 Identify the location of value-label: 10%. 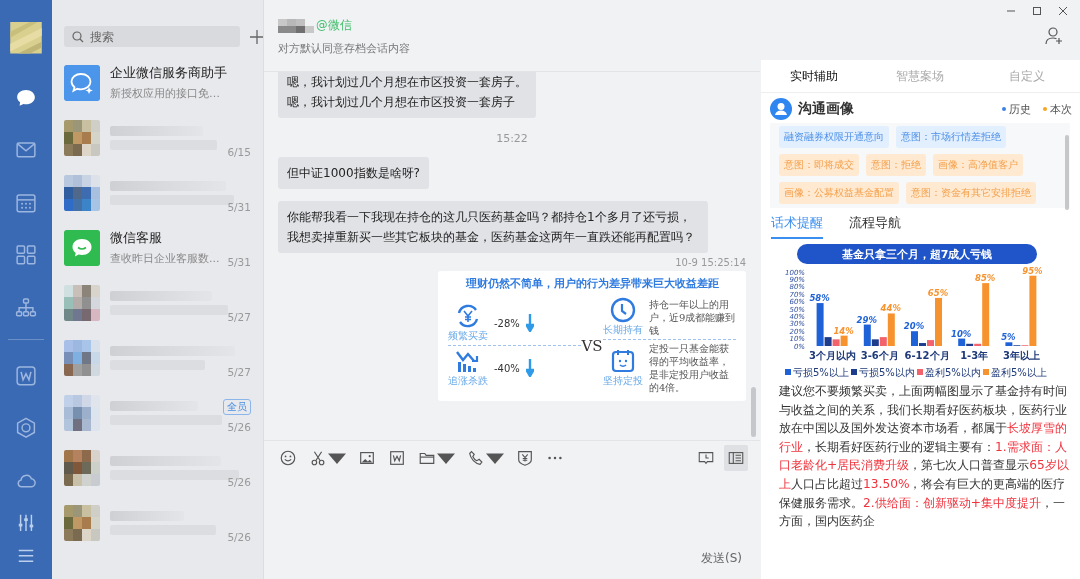
(961, 333).